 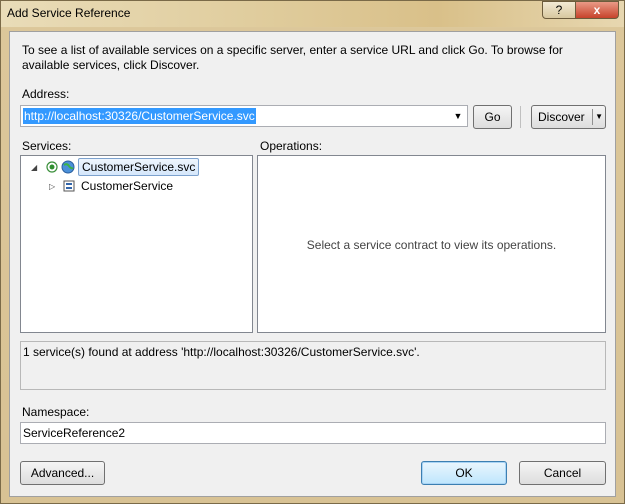 I want to click on toolbar-separator, so click(x=520, y=117).